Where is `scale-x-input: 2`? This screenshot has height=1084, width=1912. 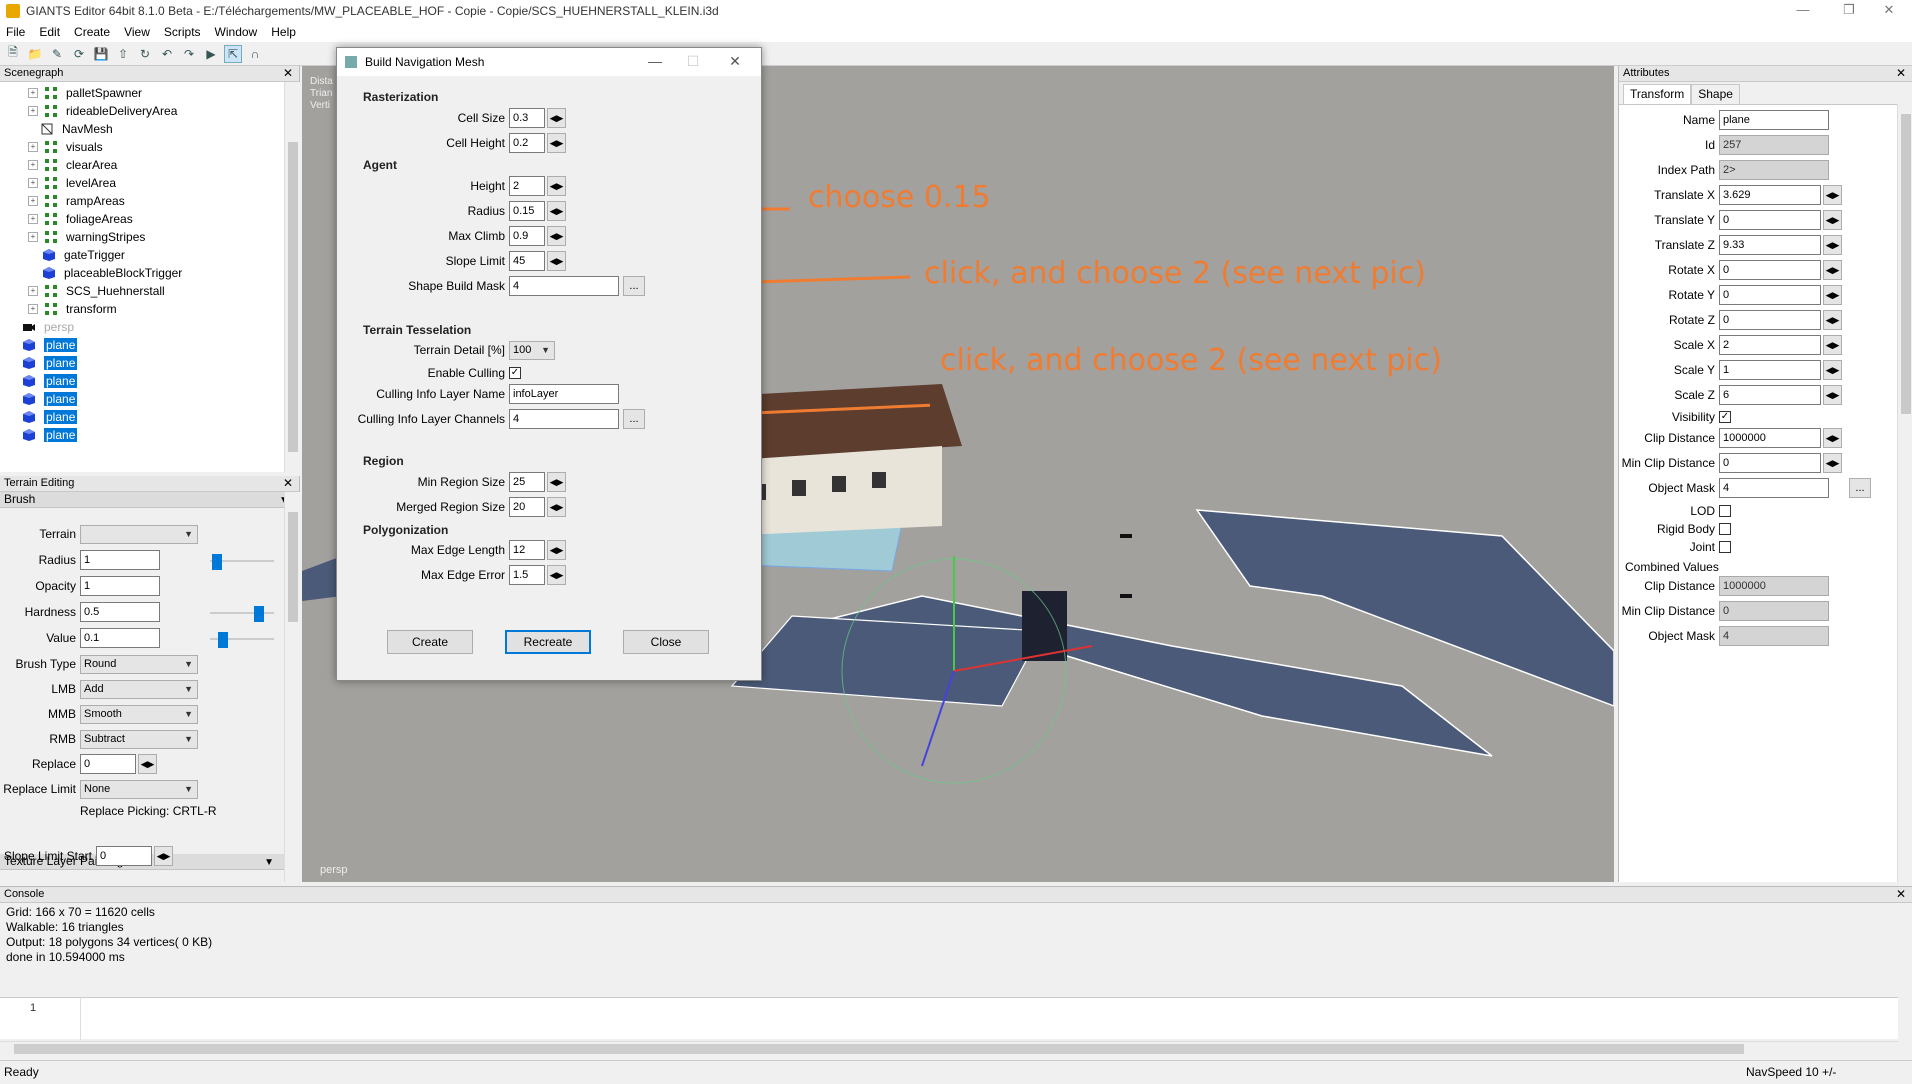 scale-x-input: 2 is located at coordinates (1770, 345).